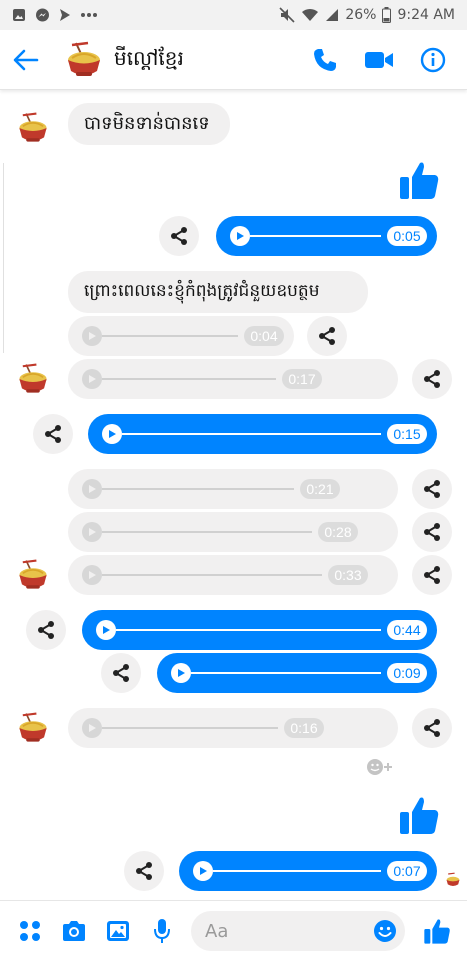 The height and width of the screenshot is (960, 467). I want to click on outgoing-audio-message: 0:44, so click(259, 630).